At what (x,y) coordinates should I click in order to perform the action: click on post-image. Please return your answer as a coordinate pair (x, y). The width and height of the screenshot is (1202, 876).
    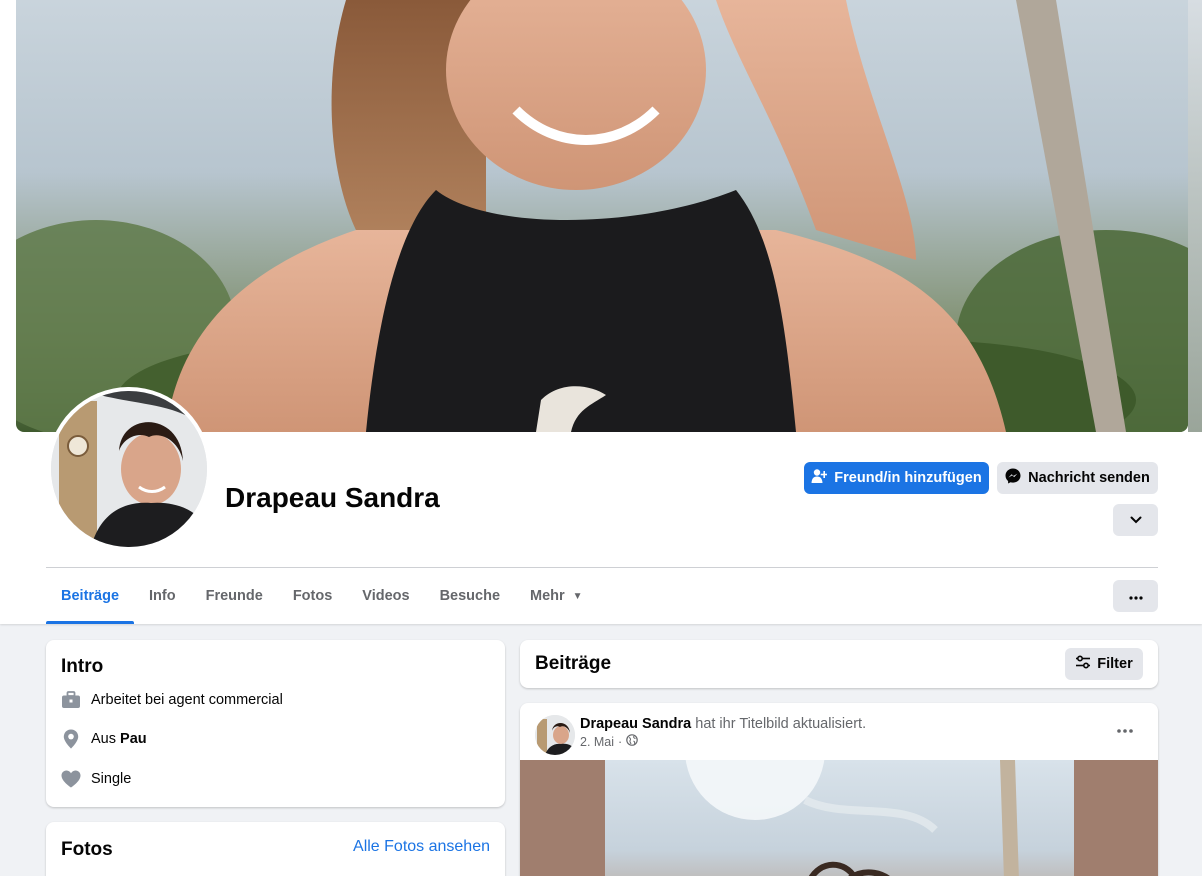
    Looking at the image, I should click on (839, 818).